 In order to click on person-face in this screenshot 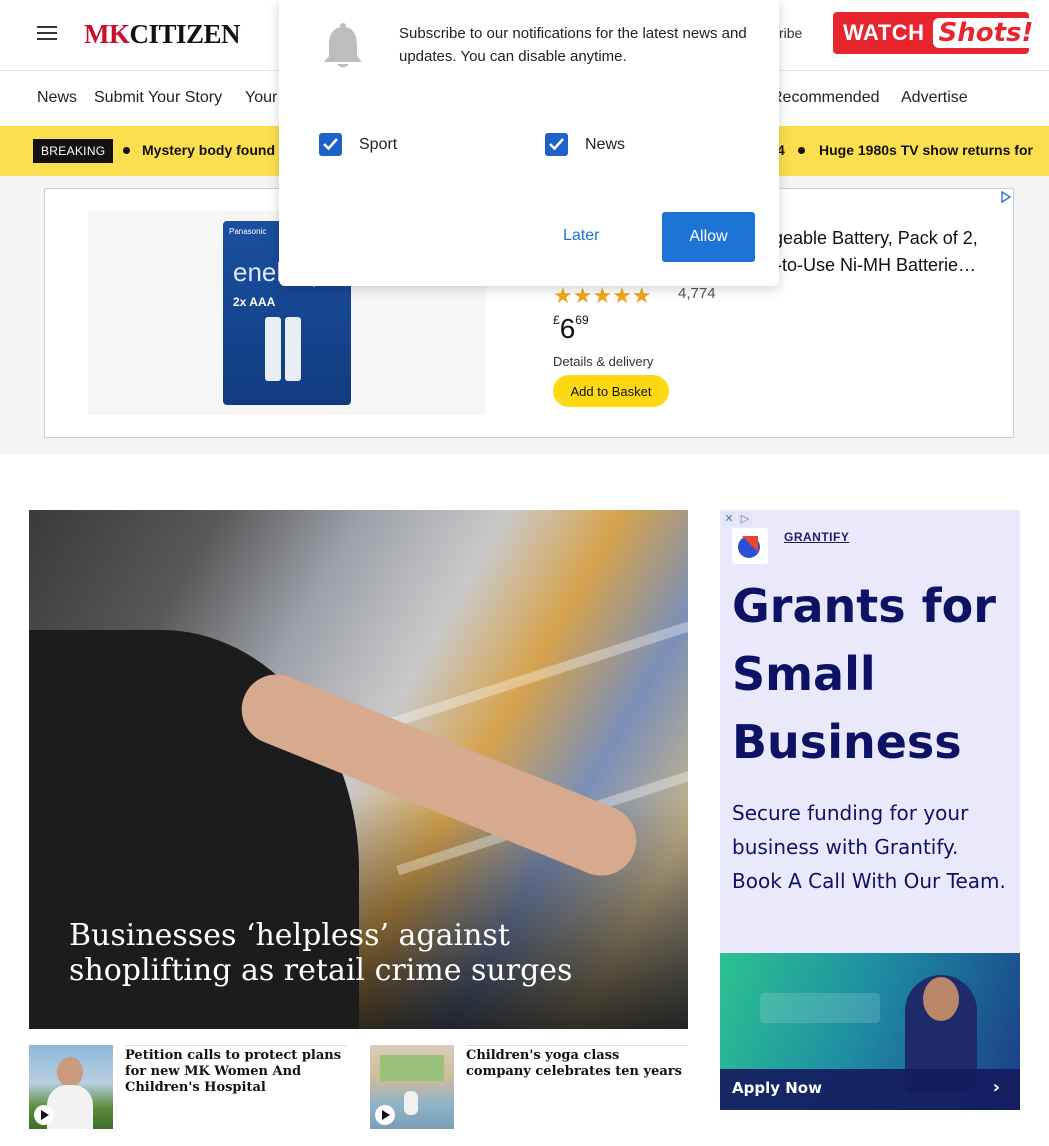, I will do `click(941, 999)`.